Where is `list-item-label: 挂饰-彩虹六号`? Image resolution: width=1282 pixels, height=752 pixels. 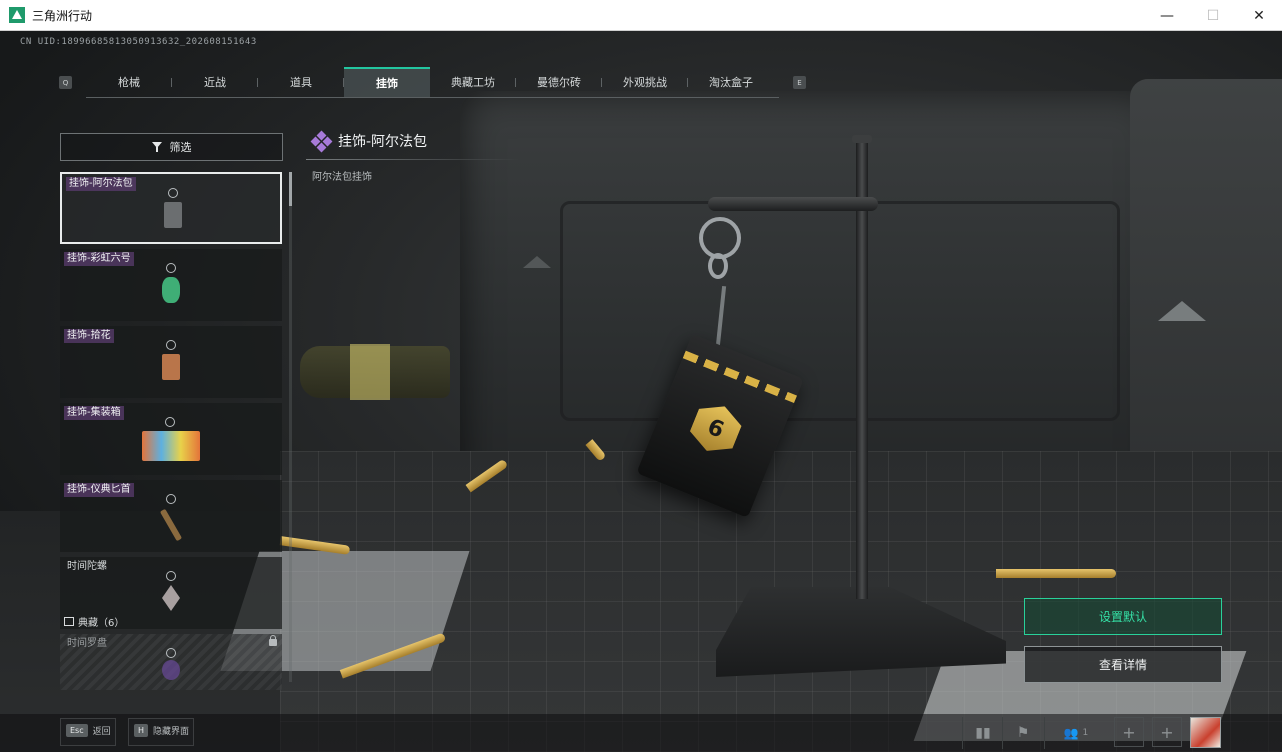 list-item-label: 挂饰-彩虹六号 is located at coordinates (99, 259).